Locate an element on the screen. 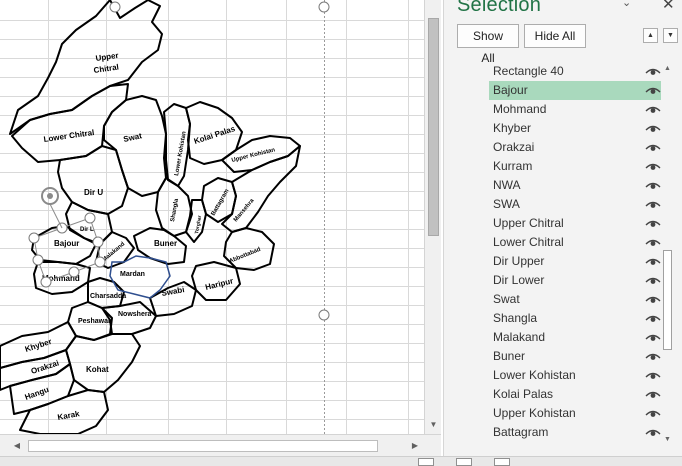  shape-list-item: Battagram is located at coordinates (575, 432).